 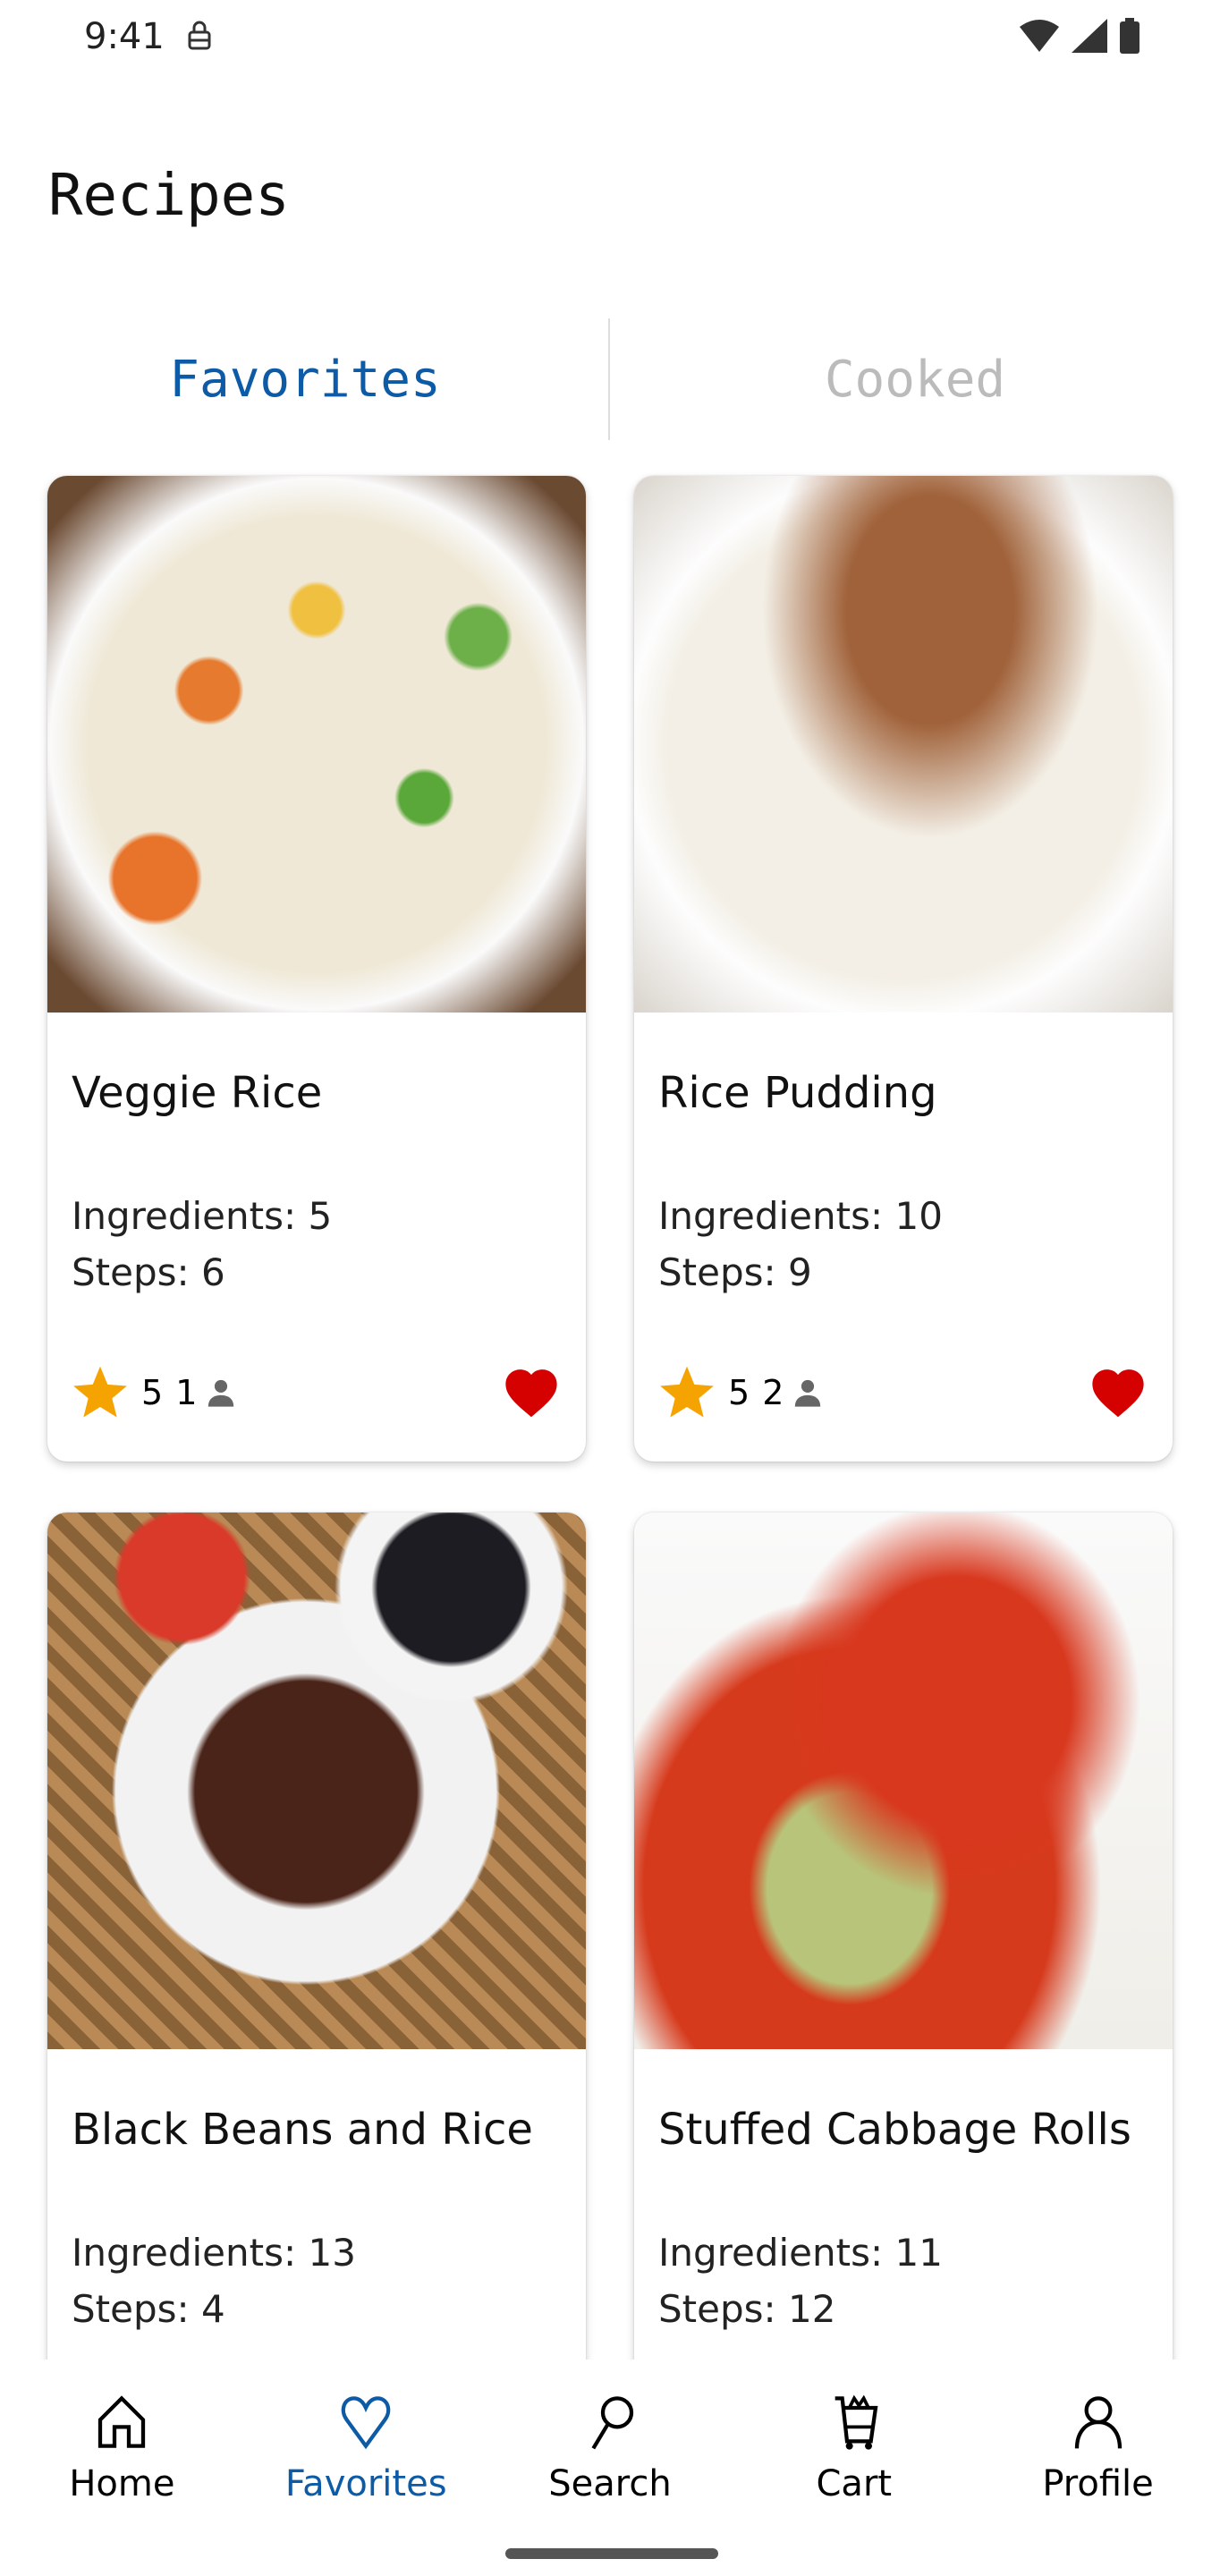 I want to click on signal-icon, so click(x=1089, y=36).